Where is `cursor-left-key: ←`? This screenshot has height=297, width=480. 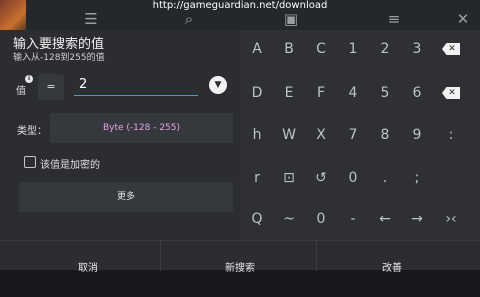 cursor-left-key: ← is located at coordinates (385, 219).